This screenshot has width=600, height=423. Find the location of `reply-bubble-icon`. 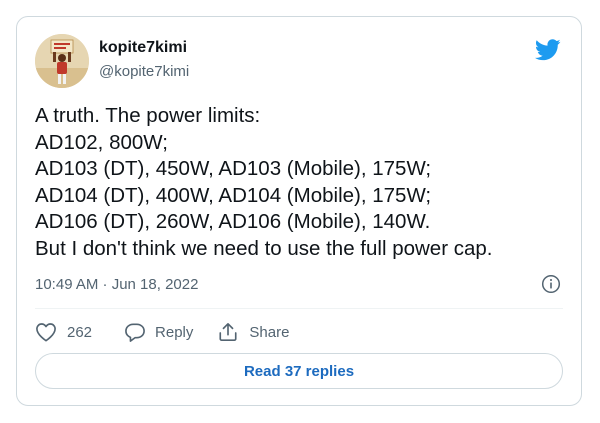

reply-bubble-icon is located at coordinates (135, 332).